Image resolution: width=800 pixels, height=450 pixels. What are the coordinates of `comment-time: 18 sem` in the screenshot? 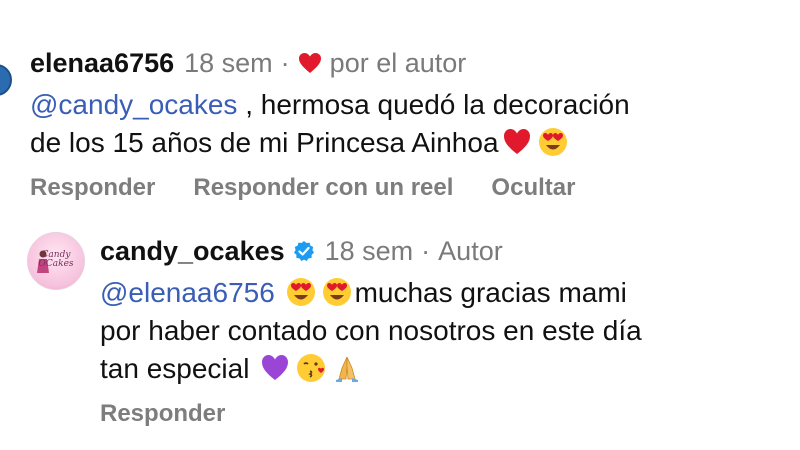 It's located at (228, 62).